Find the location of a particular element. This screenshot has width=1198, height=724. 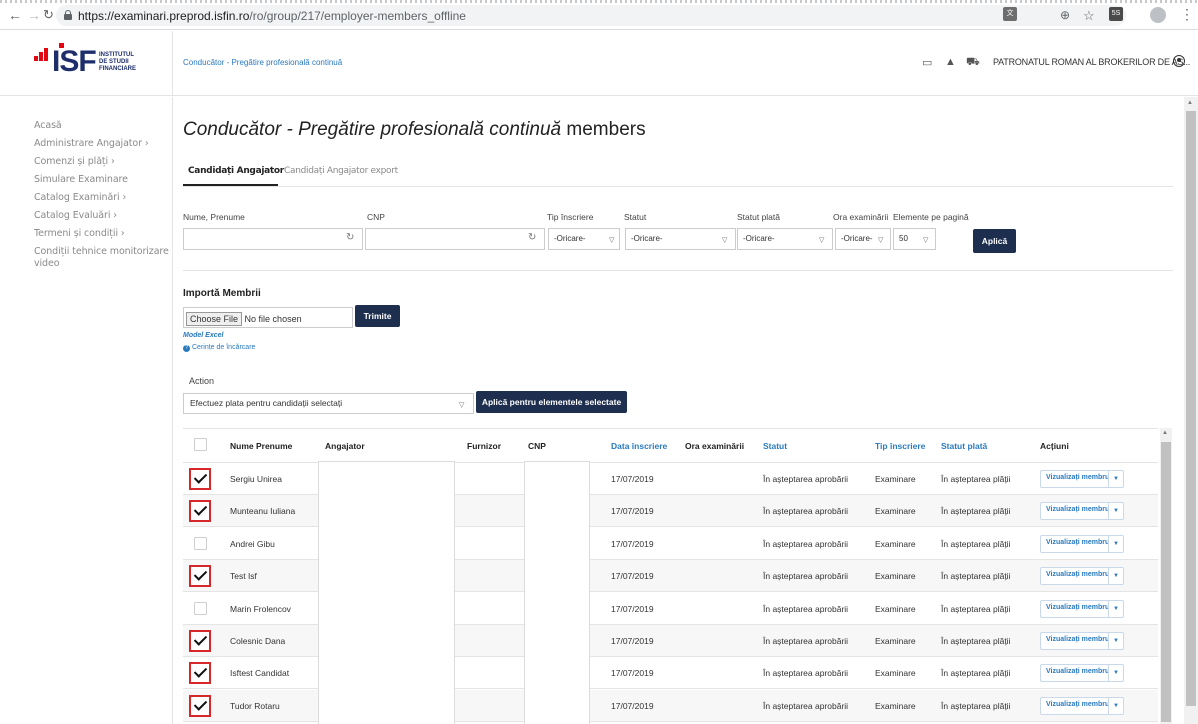

col-statut: Statut is located at coordinates (775, 446).